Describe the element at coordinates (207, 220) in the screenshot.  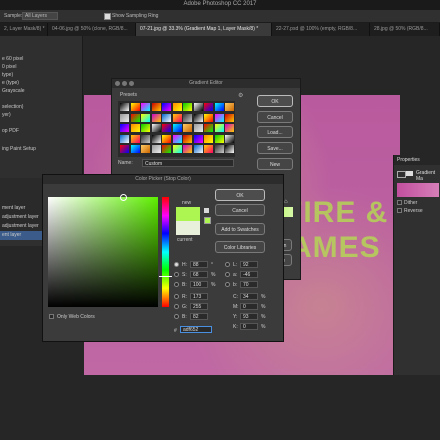
I see `gamut-swatch-icon` at that location.